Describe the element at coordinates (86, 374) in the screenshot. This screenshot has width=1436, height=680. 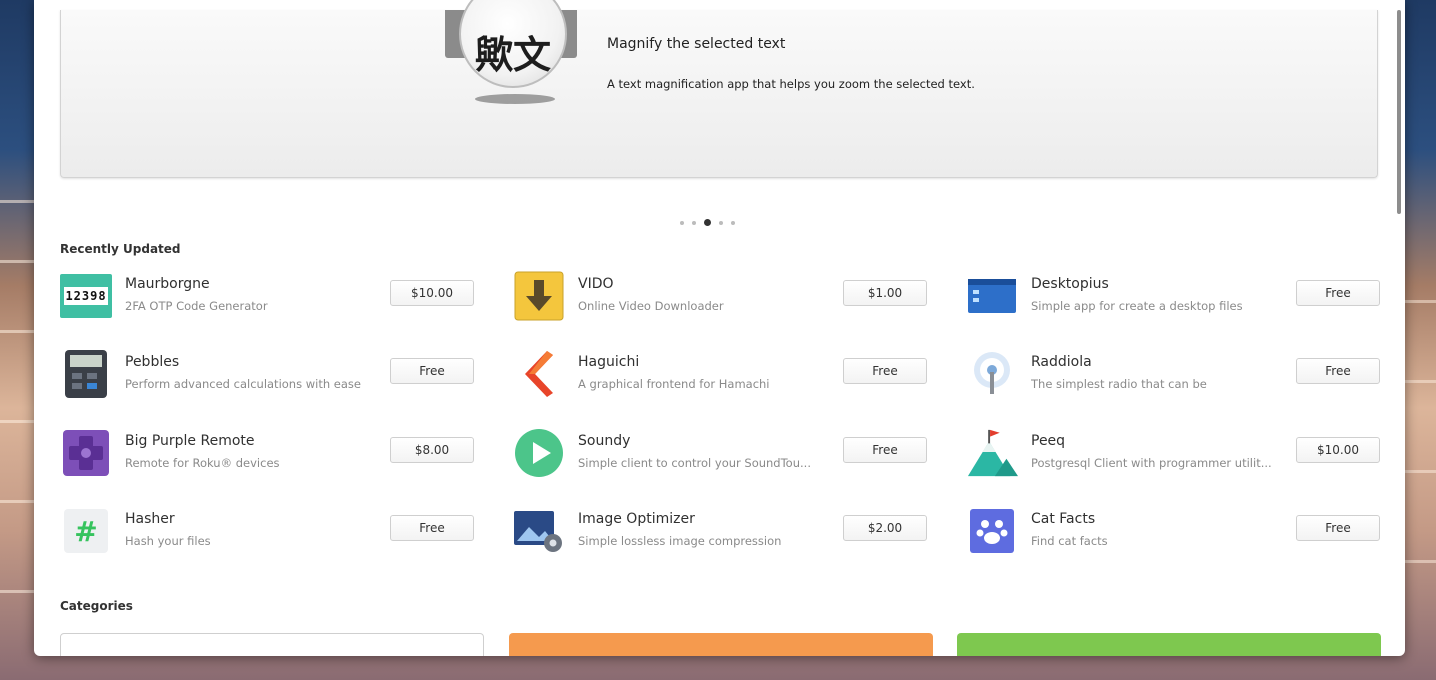
I see `calculator-icon` at that location.